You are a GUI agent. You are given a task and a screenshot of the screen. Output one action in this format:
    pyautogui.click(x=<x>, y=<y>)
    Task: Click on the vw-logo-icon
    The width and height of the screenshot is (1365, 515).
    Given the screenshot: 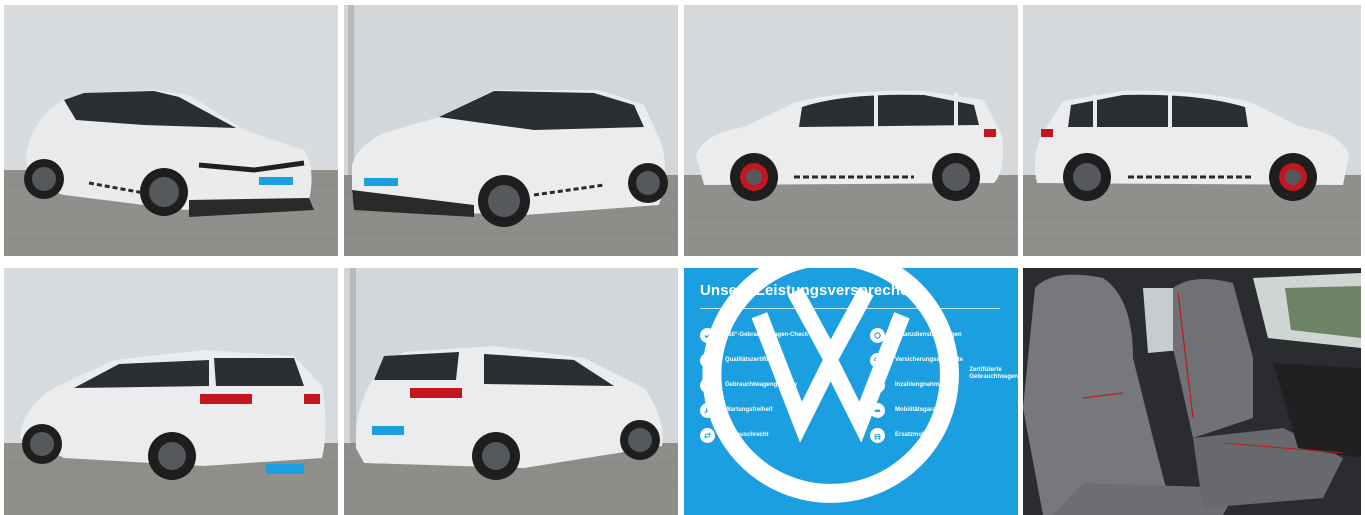 What is the action you would take?
    pyautogui.click(x=830, y=385)
    